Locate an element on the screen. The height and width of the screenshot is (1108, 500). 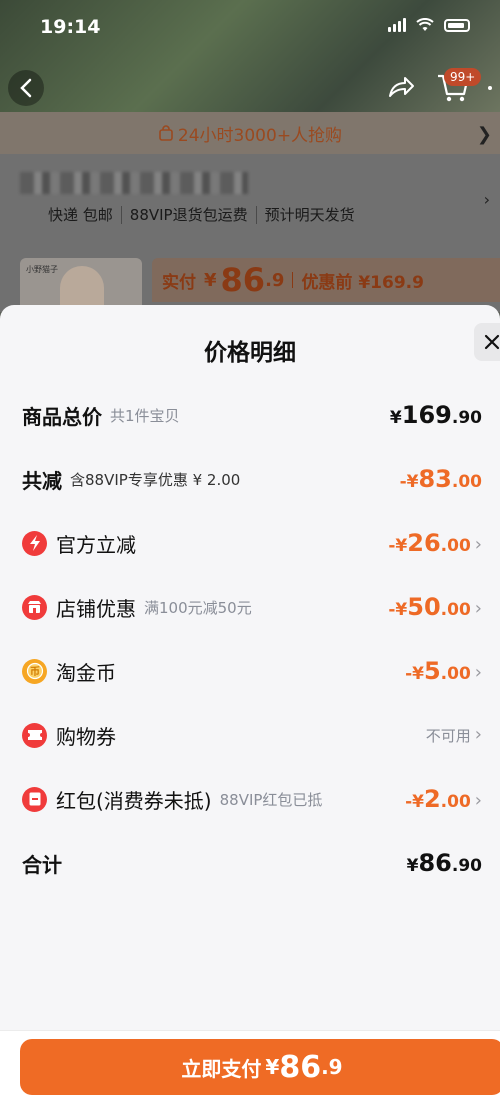
cart-badge: 99+ is located at coordinates (463, 77).